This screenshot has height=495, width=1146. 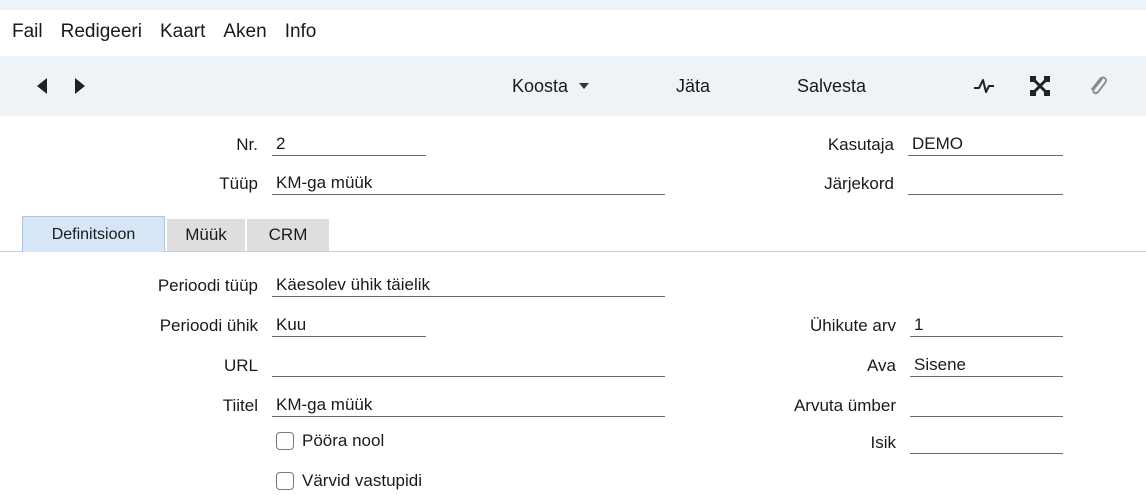 I want to click on jata-label: Jäta, so click(x=693, y=85).